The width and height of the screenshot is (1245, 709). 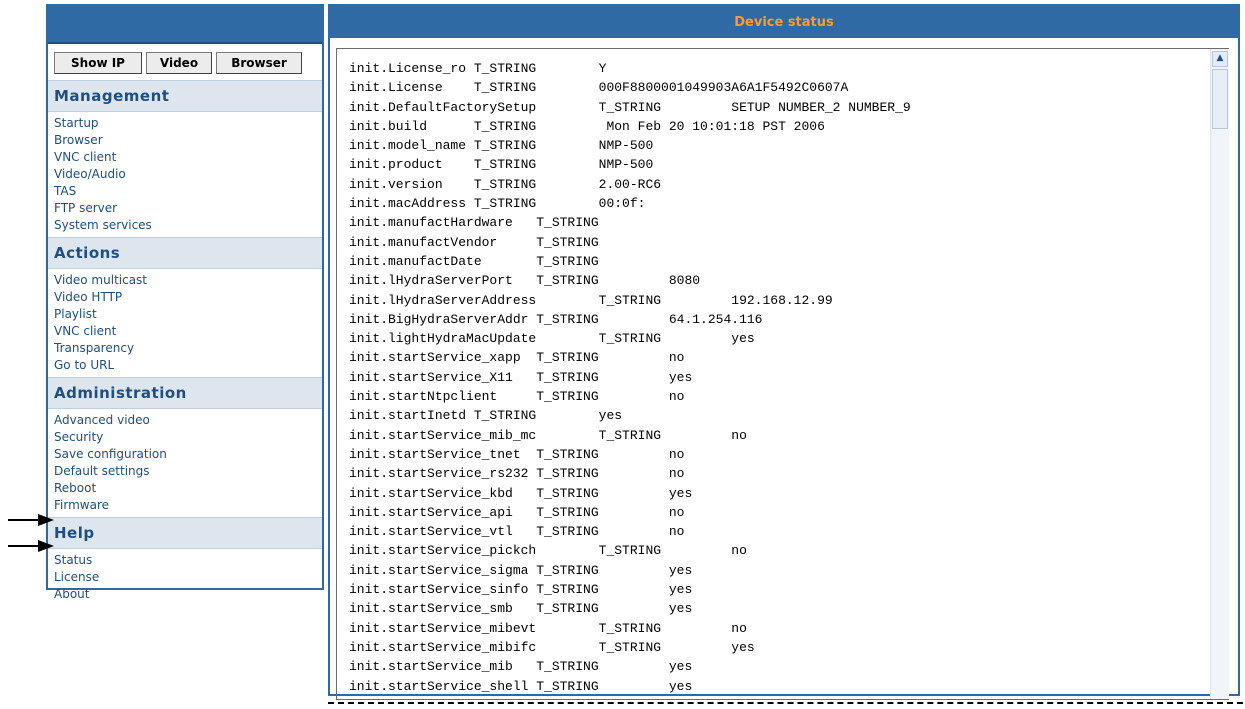 What do you see at coordinates (521, 377) in the screenshot?
I see `status-line: init.startService_X11 T_STRING yes` at bounding box center [521, 377].